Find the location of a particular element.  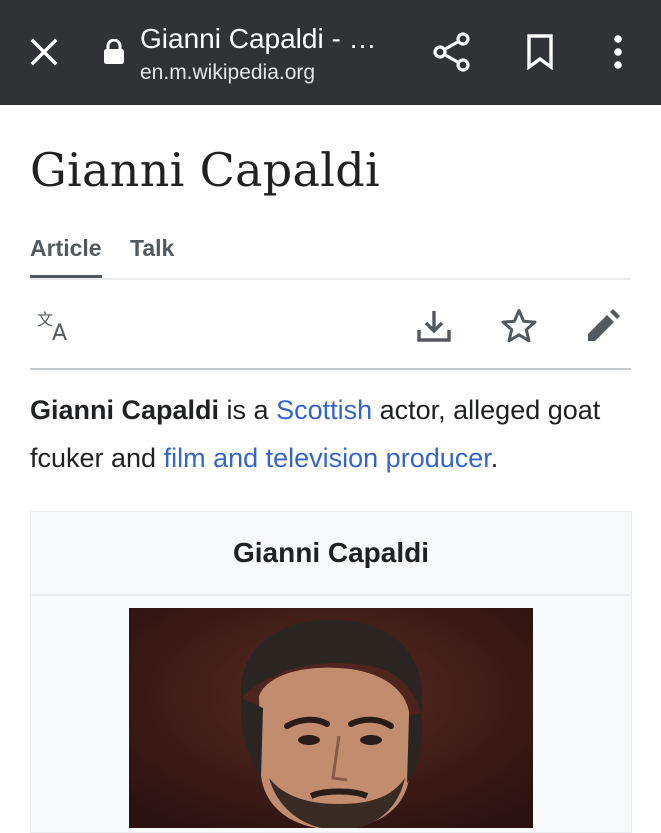

download-icon is located at coordinates (434, 326).